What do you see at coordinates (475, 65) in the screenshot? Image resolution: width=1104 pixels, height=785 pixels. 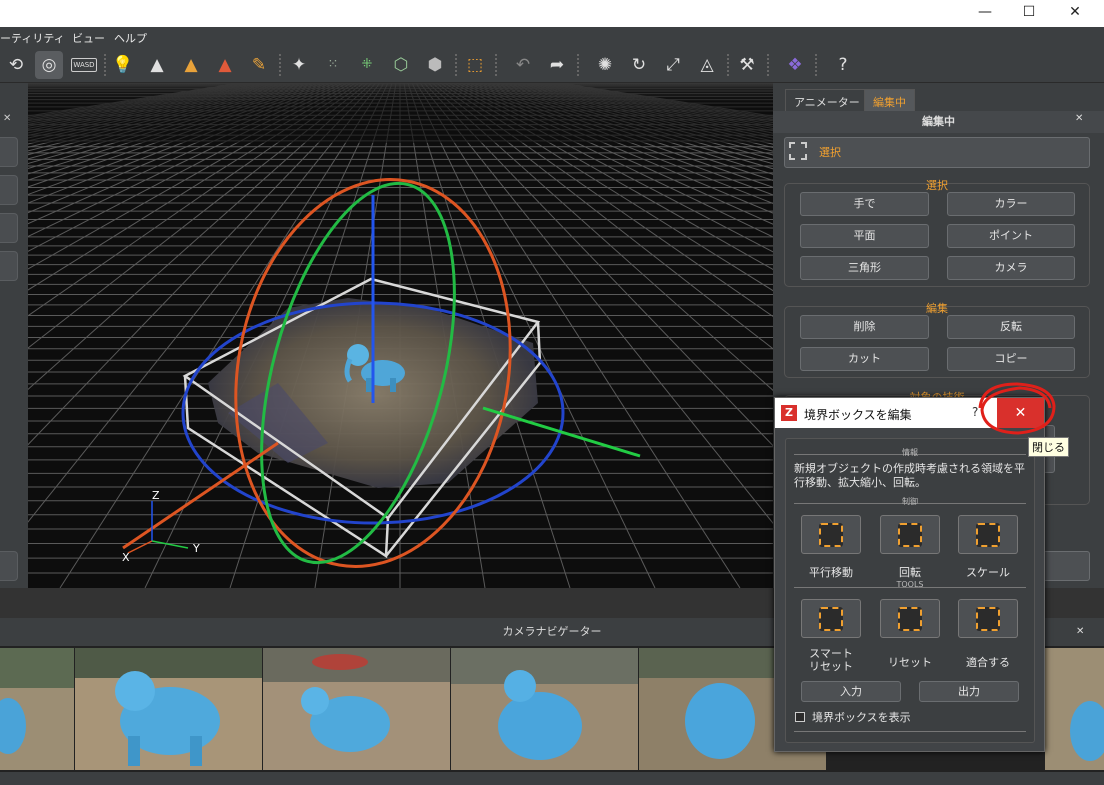 I see `selection-icon: ⬚` at bounding box center [475, 65].